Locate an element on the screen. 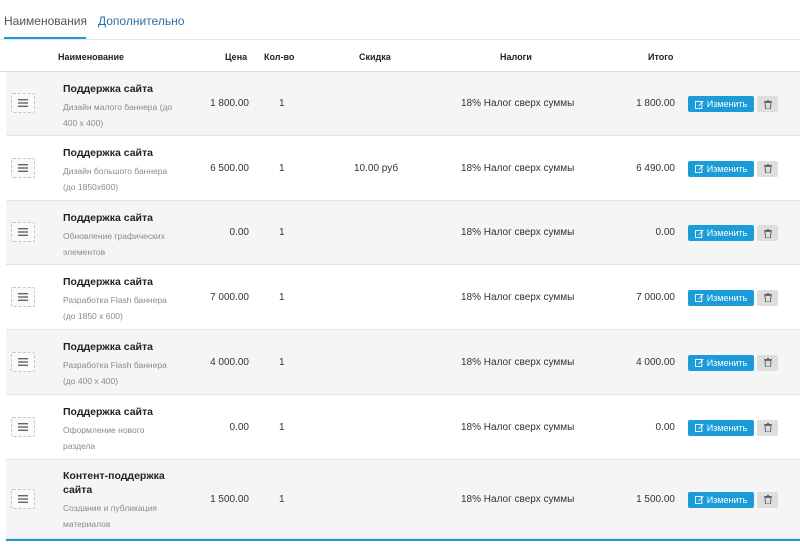  item-total: 1 800.00 is located at coordinates (655, 103).